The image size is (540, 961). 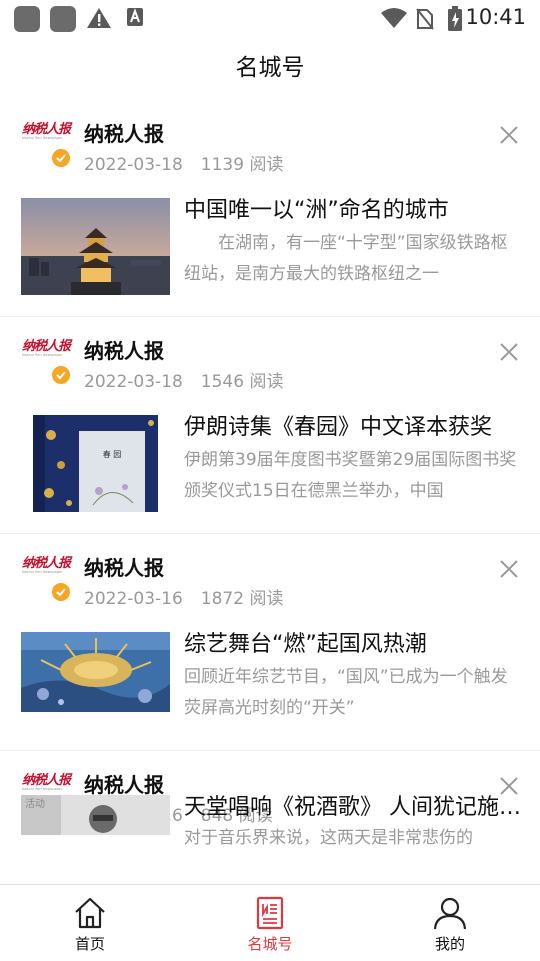 What do you see at coordinates (328, 838) in the screenshot?
I see `article-summary: 对于音乐界来说，这两天是非常悲伤的` at bounding box center [328, 838].